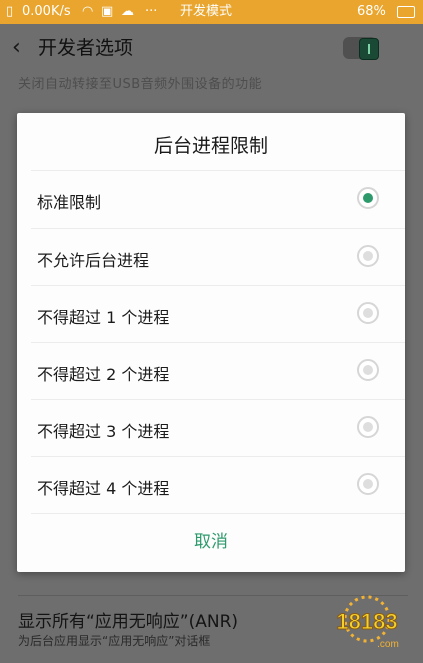  I want to click on option-max-3: 不得超过 3 个进程, so click(211, 428).